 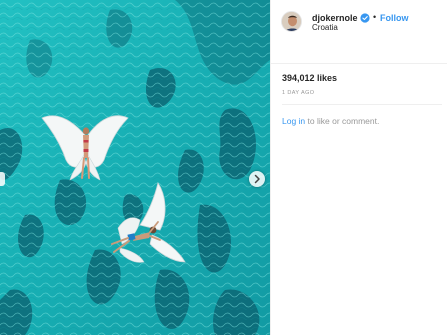 I want to click on next-photo-button, so click(x=257, y=179).